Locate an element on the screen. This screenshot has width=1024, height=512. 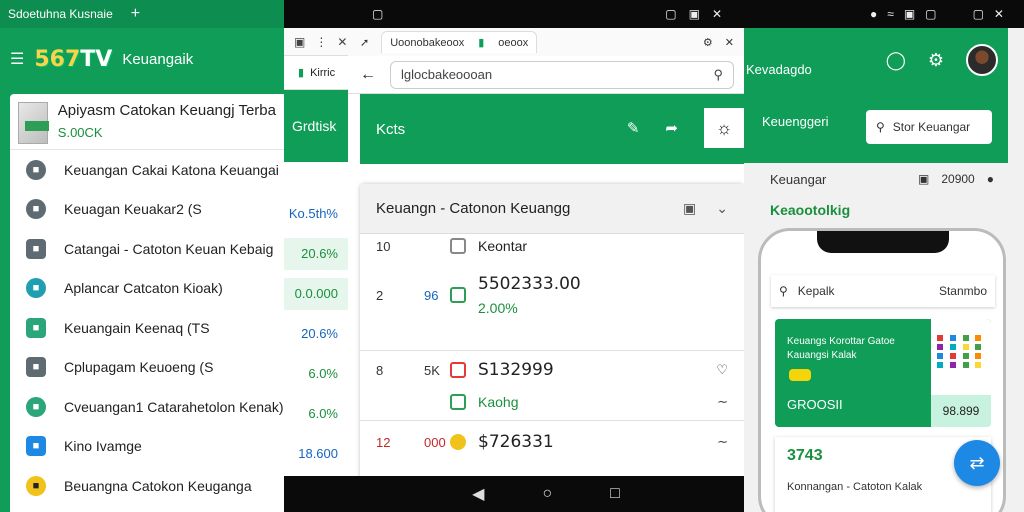
swap-fab-button: ⇄ is located at coordinates (977, 463).